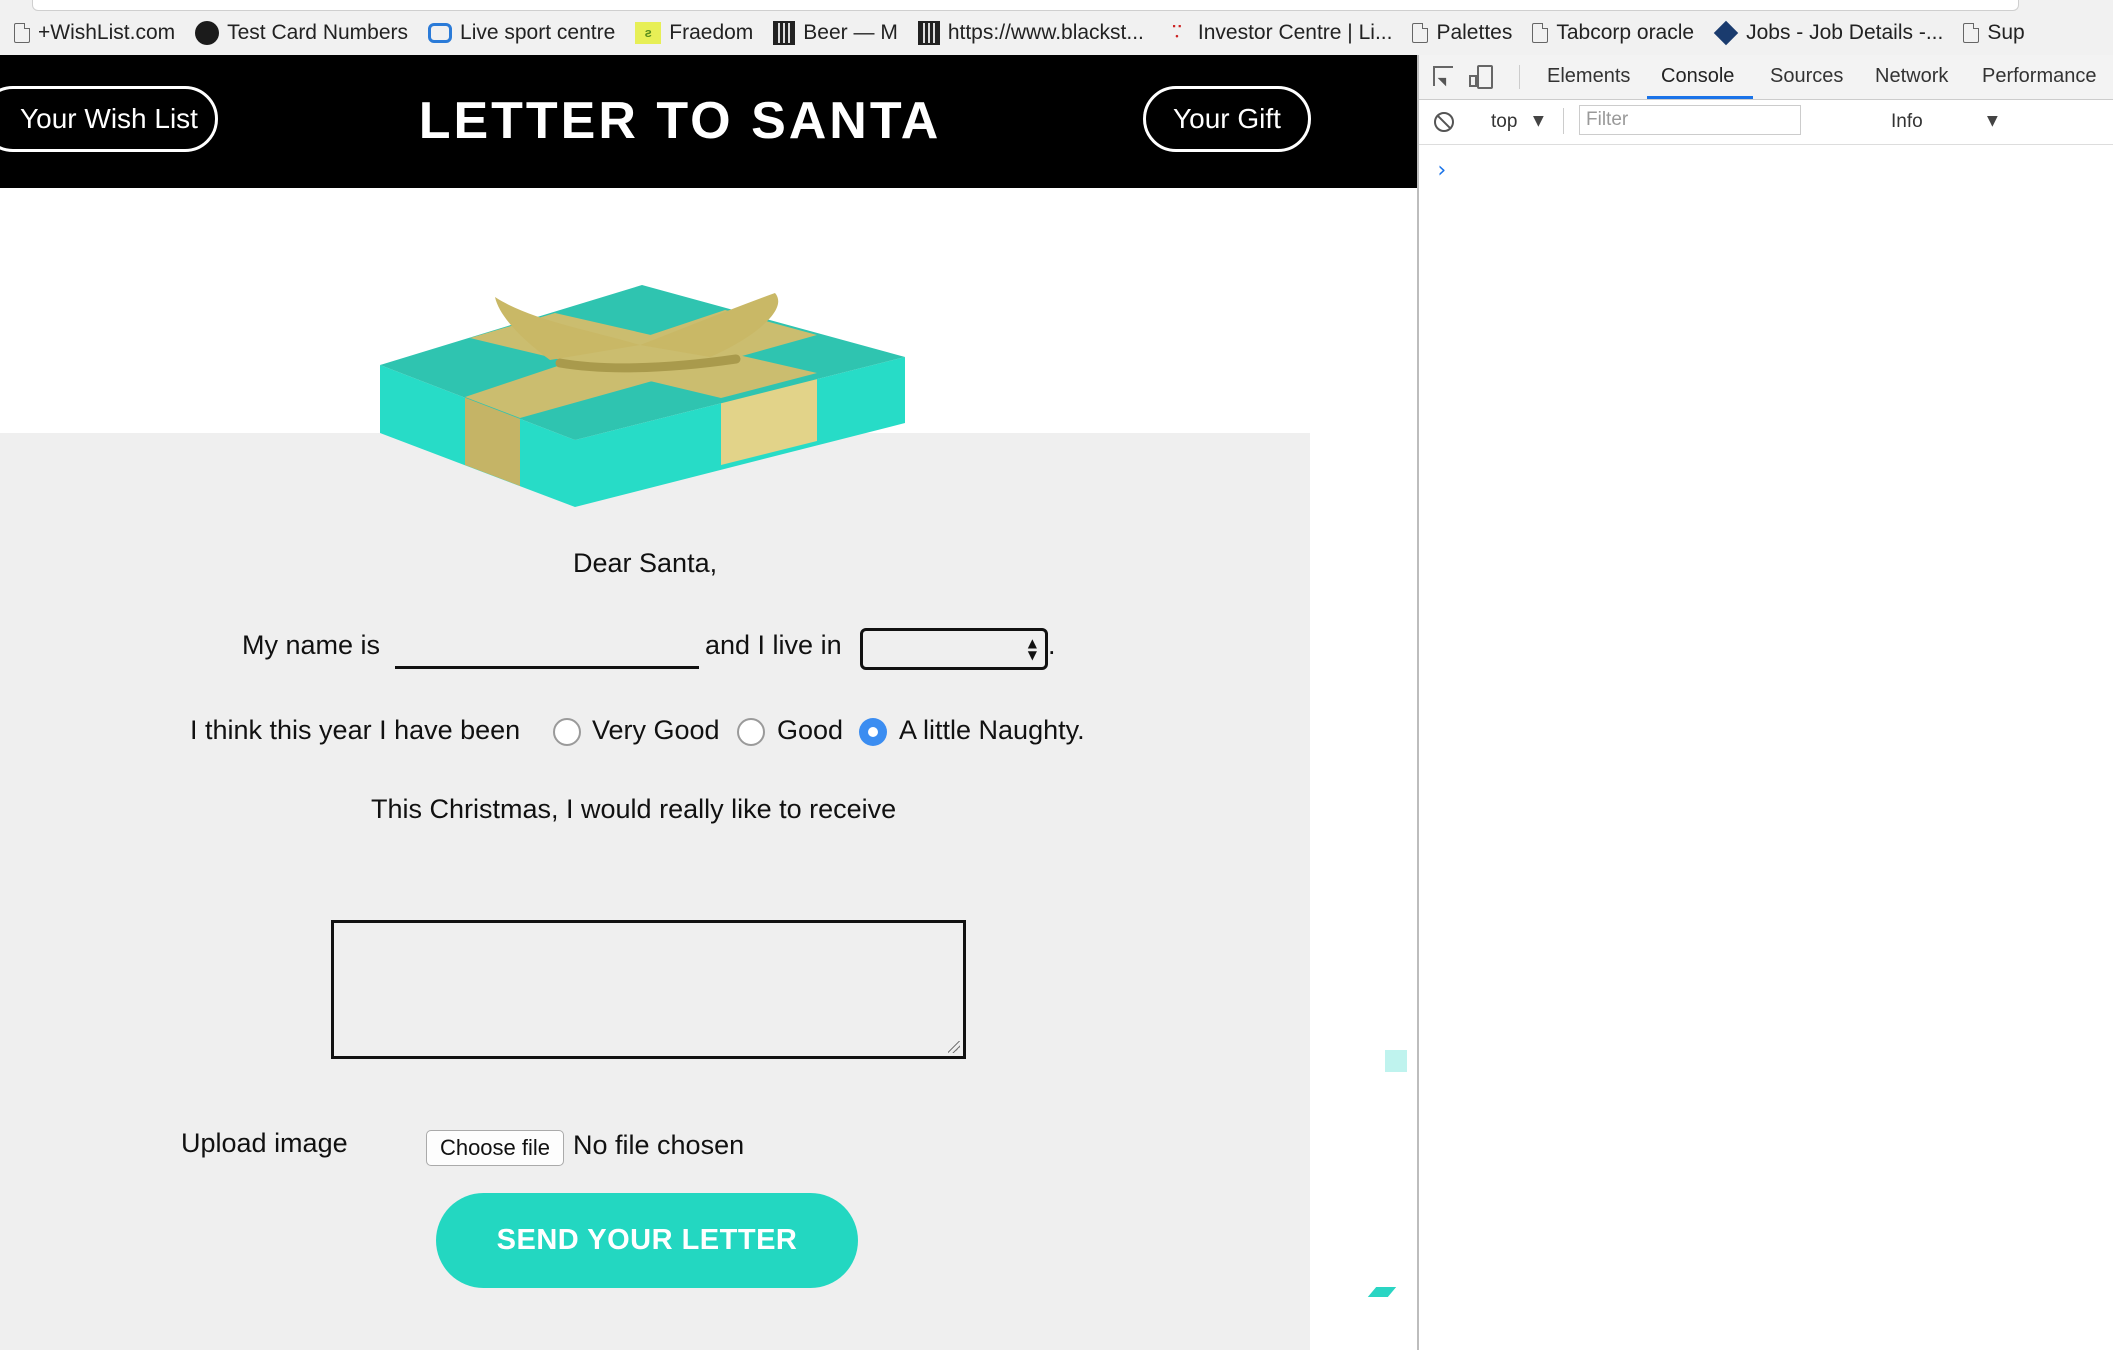 This screenshot has width=2113, height=1350. I want to click on choose-file-button: Choose file, so click(495, 1148).